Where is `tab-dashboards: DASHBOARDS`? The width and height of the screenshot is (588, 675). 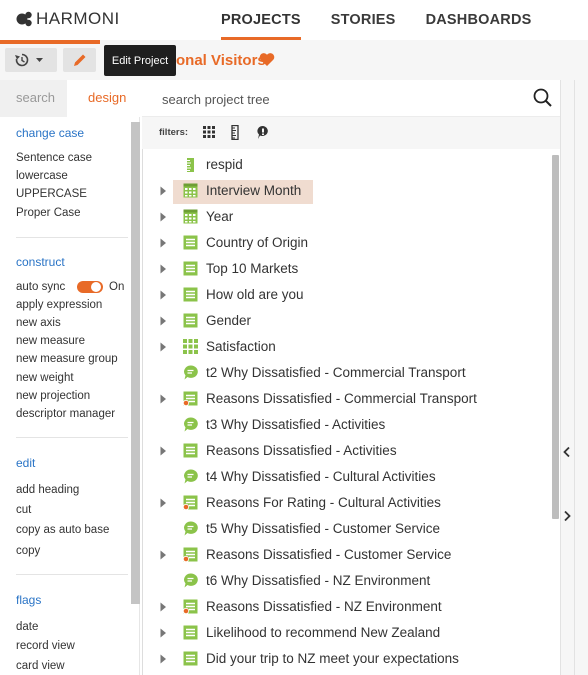 tab-dashboards: DASHBOARDS is located at coordinates (479, 20).